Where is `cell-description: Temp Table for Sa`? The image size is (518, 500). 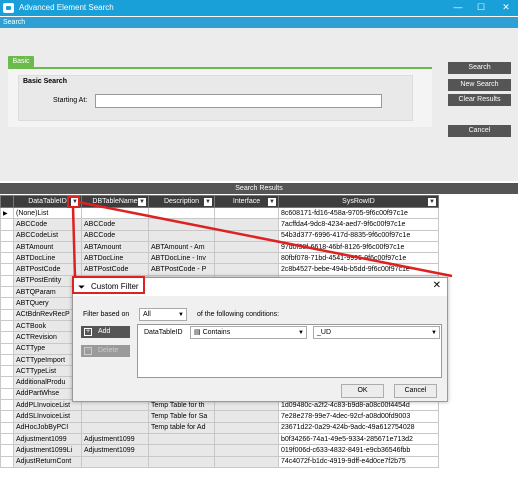 cell-description: Temp Table for Sa is located at coordinates (181, 416).